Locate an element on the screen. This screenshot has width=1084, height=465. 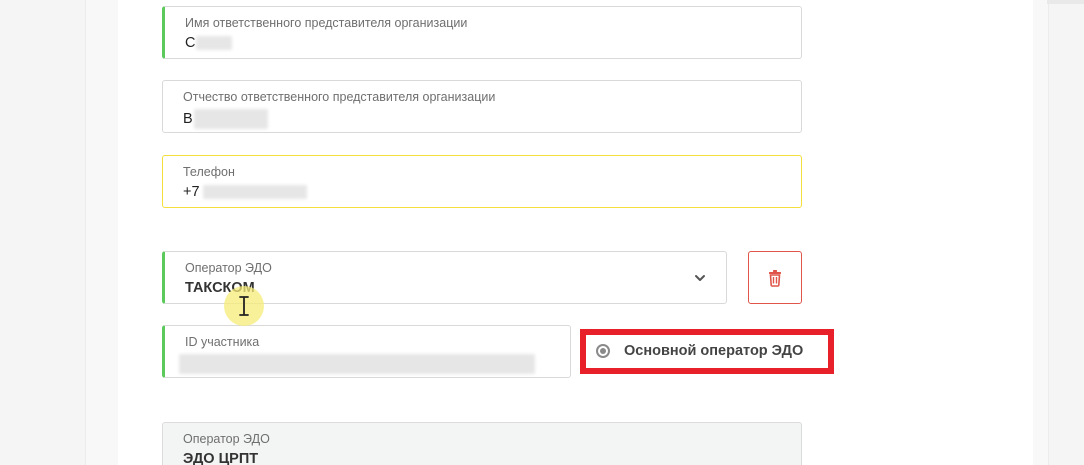
main-operator-radio: Основной оператор ЭДО is located at coordinates (699, 351).